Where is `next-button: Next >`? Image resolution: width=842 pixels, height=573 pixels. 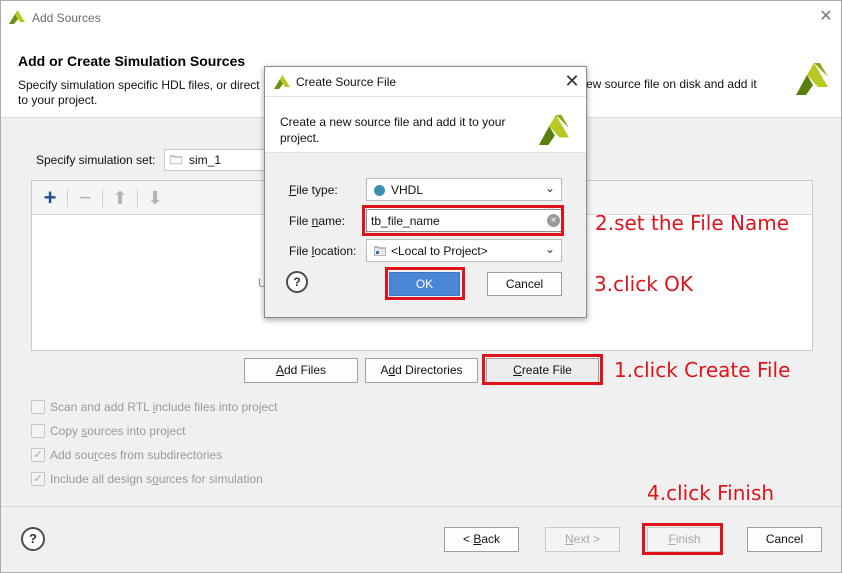
next-button: Next > is located at coordinates (582, 539).